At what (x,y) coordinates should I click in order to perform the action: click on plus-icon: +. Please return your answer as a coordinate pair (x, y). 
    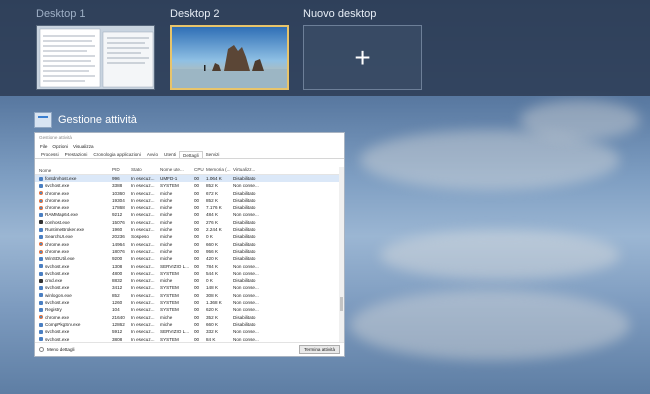
    Looking at the image, I should click on (362, 57).